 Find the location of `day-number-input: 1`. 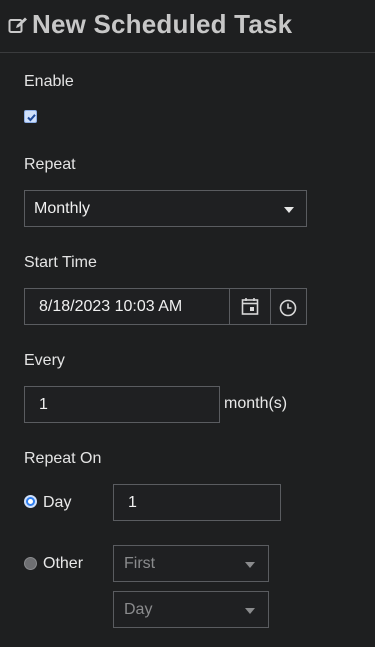

day-number-input: 1 is located at coordinates (197, 502).